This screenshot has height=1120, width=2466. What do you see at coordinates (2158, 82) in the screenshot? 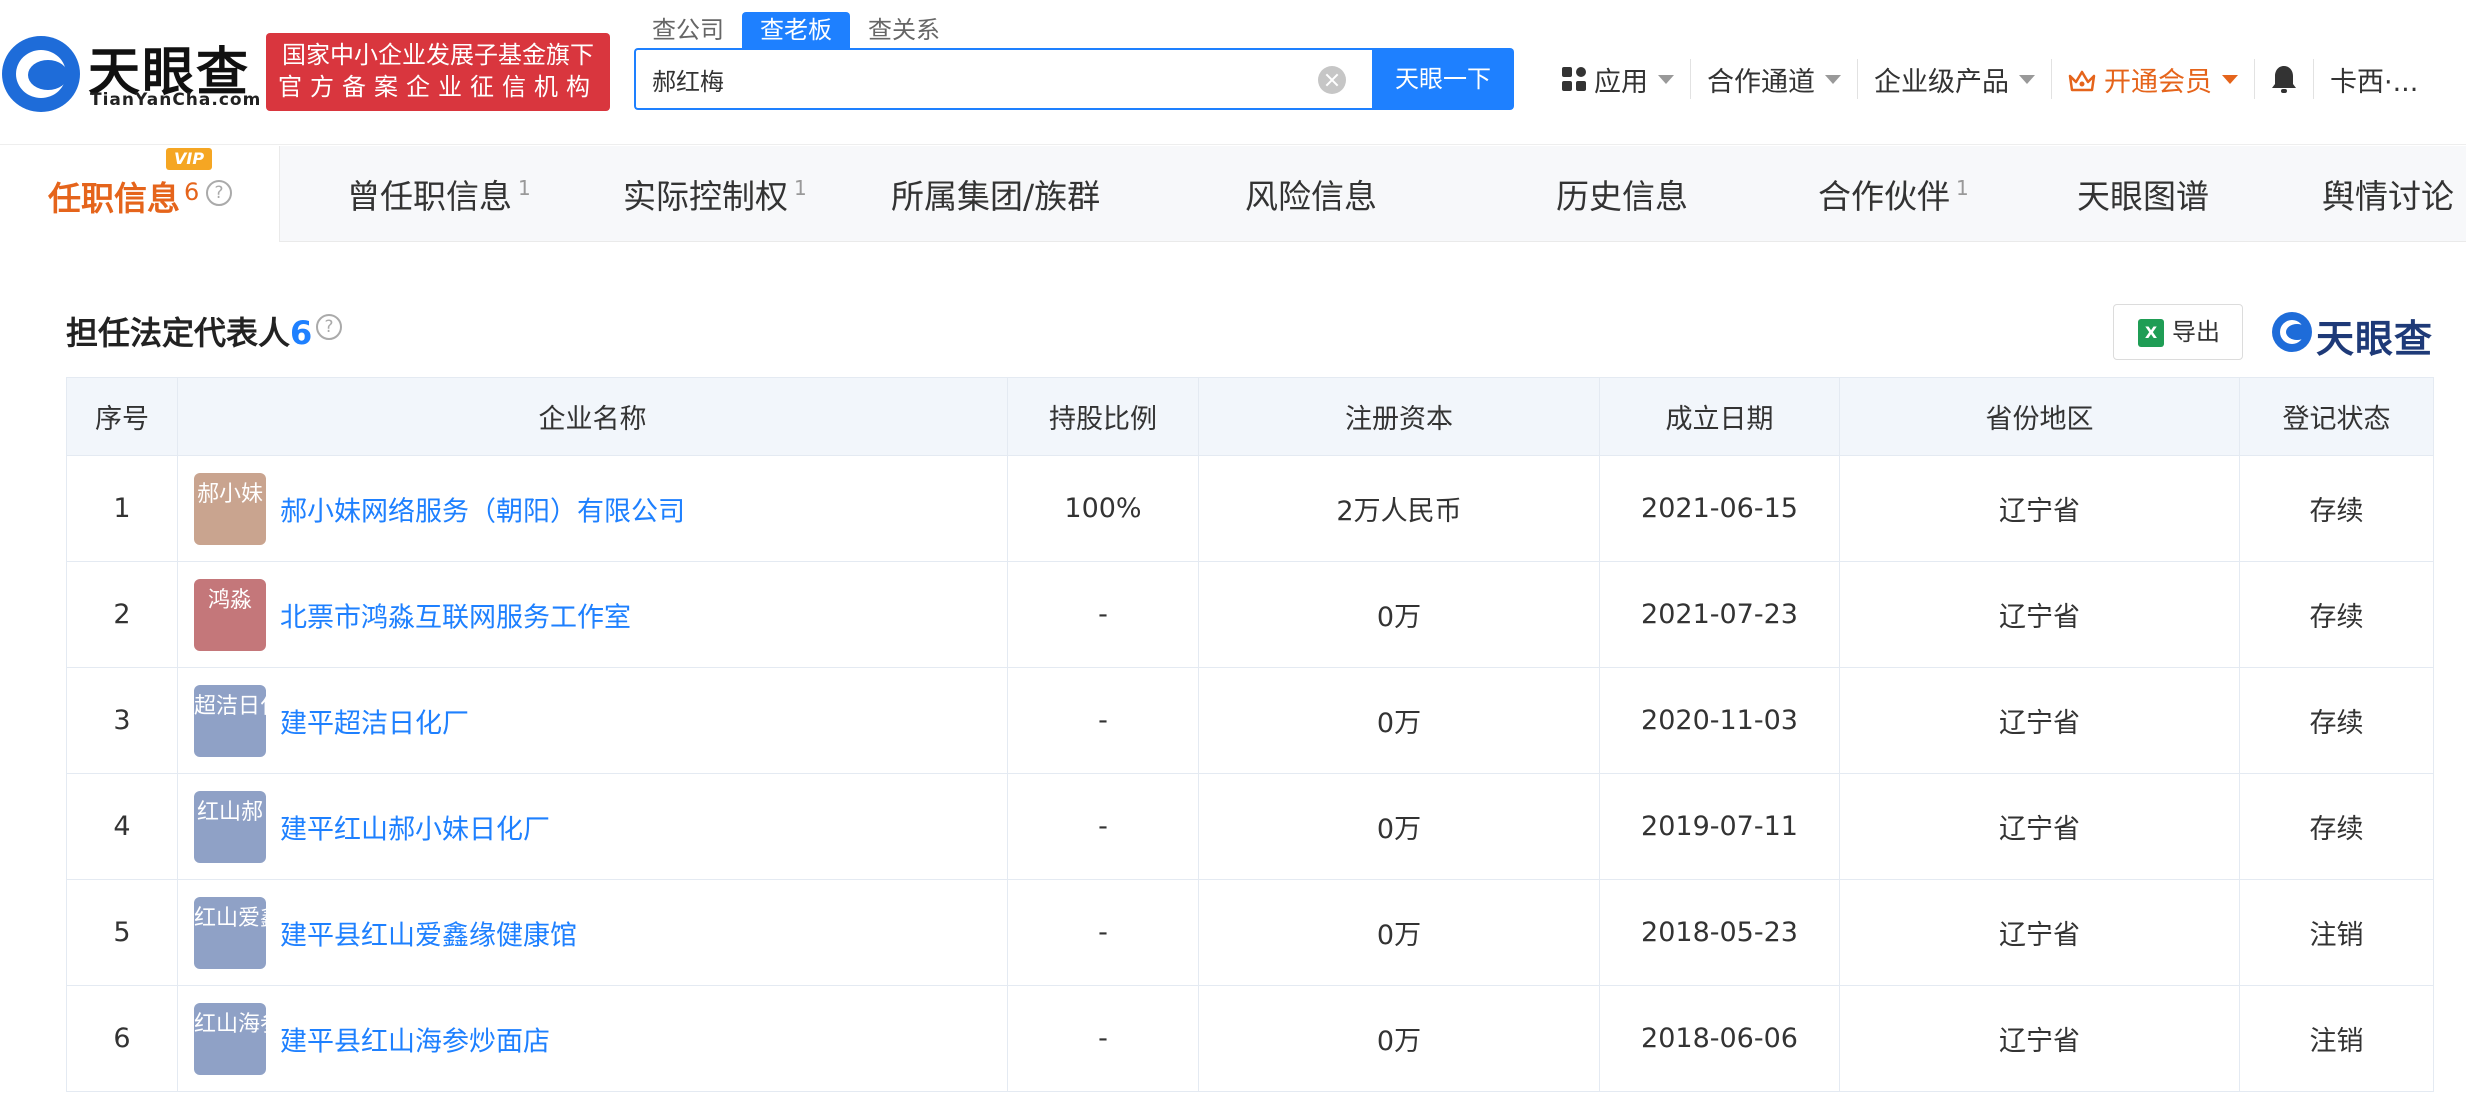
I see `nav-vip-label: 开通会员` at bounding box center [2158, 82].